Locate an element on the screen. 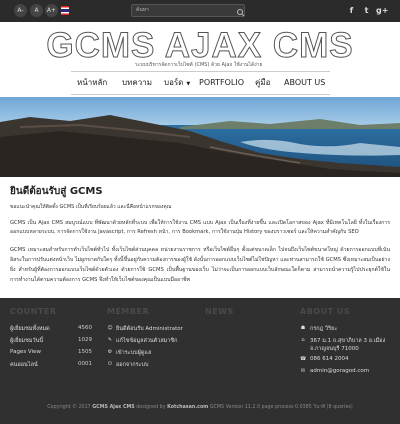 The width and height of the screenshot is (400, 424). counter-value: 4560 is located at coordinates (85, 328).